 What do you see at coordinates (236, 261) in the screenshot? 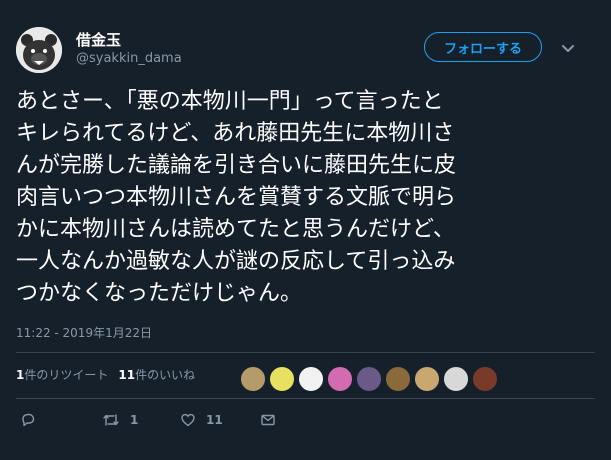
I see `tweet-text-line: 一人なんか過敏な人が謎の反応して引っ込み` at bounding box center [236, 261].